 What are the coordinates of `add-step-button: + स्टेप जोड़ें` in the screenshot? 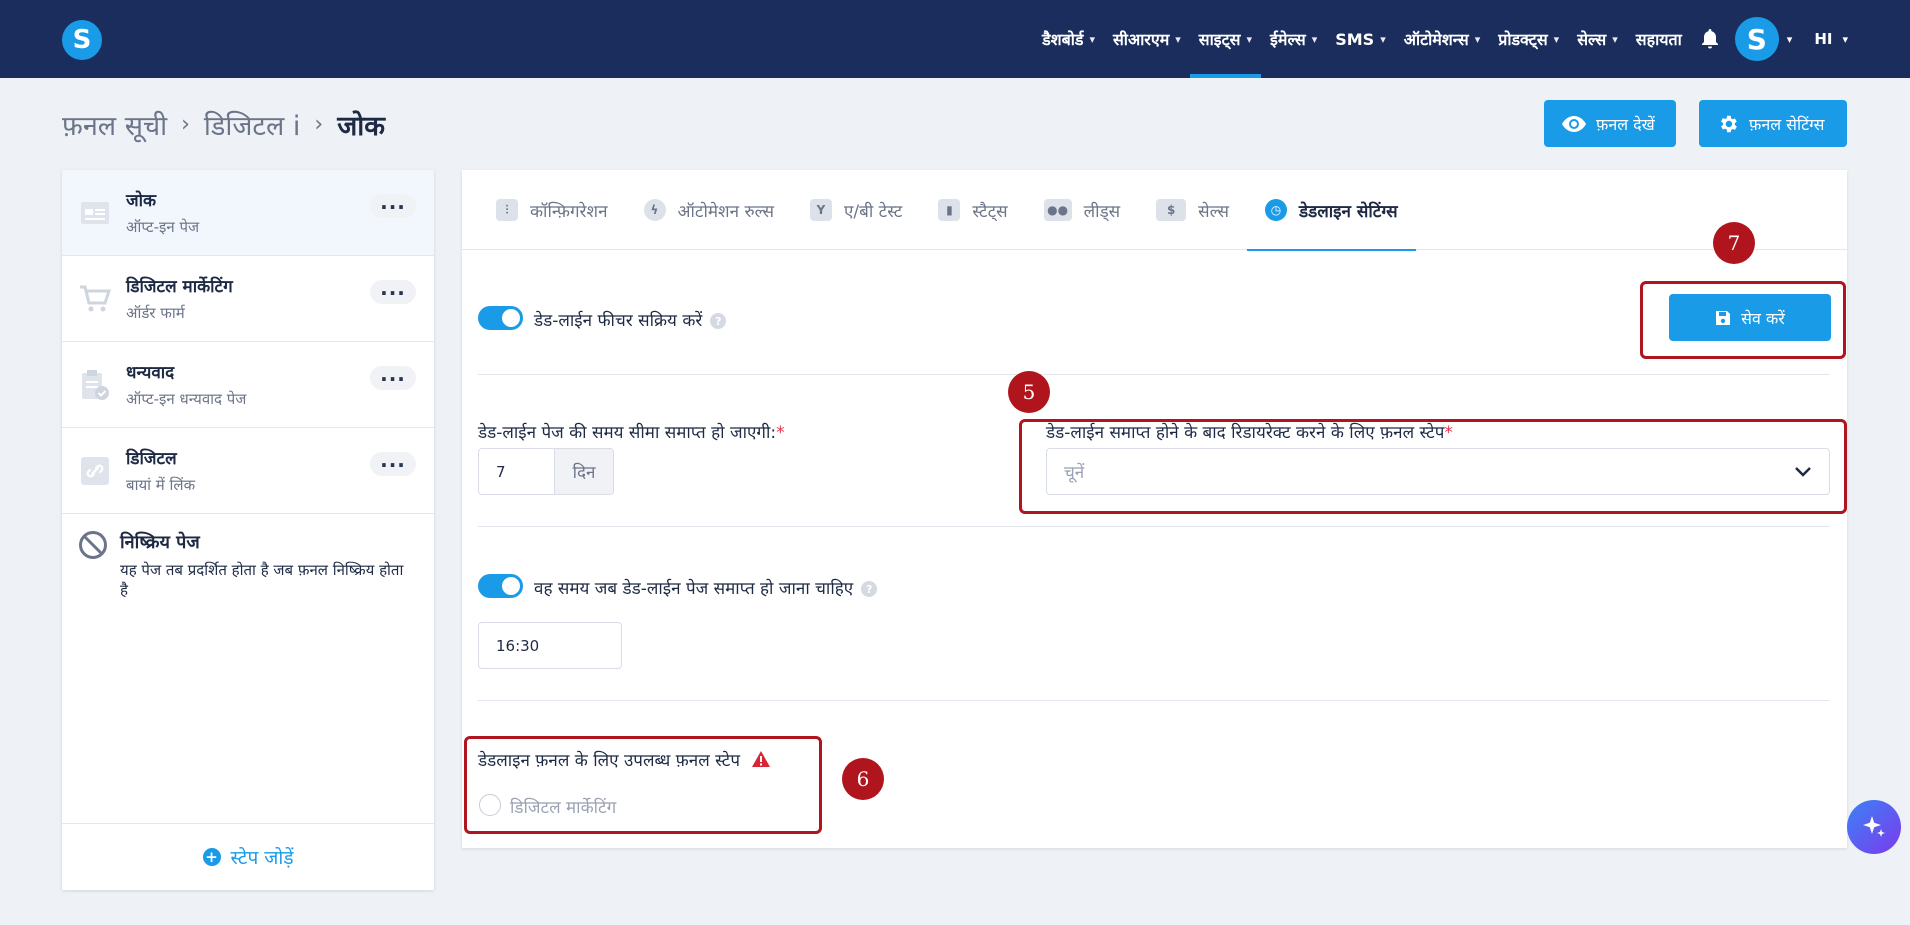 It's located at (248, 856).